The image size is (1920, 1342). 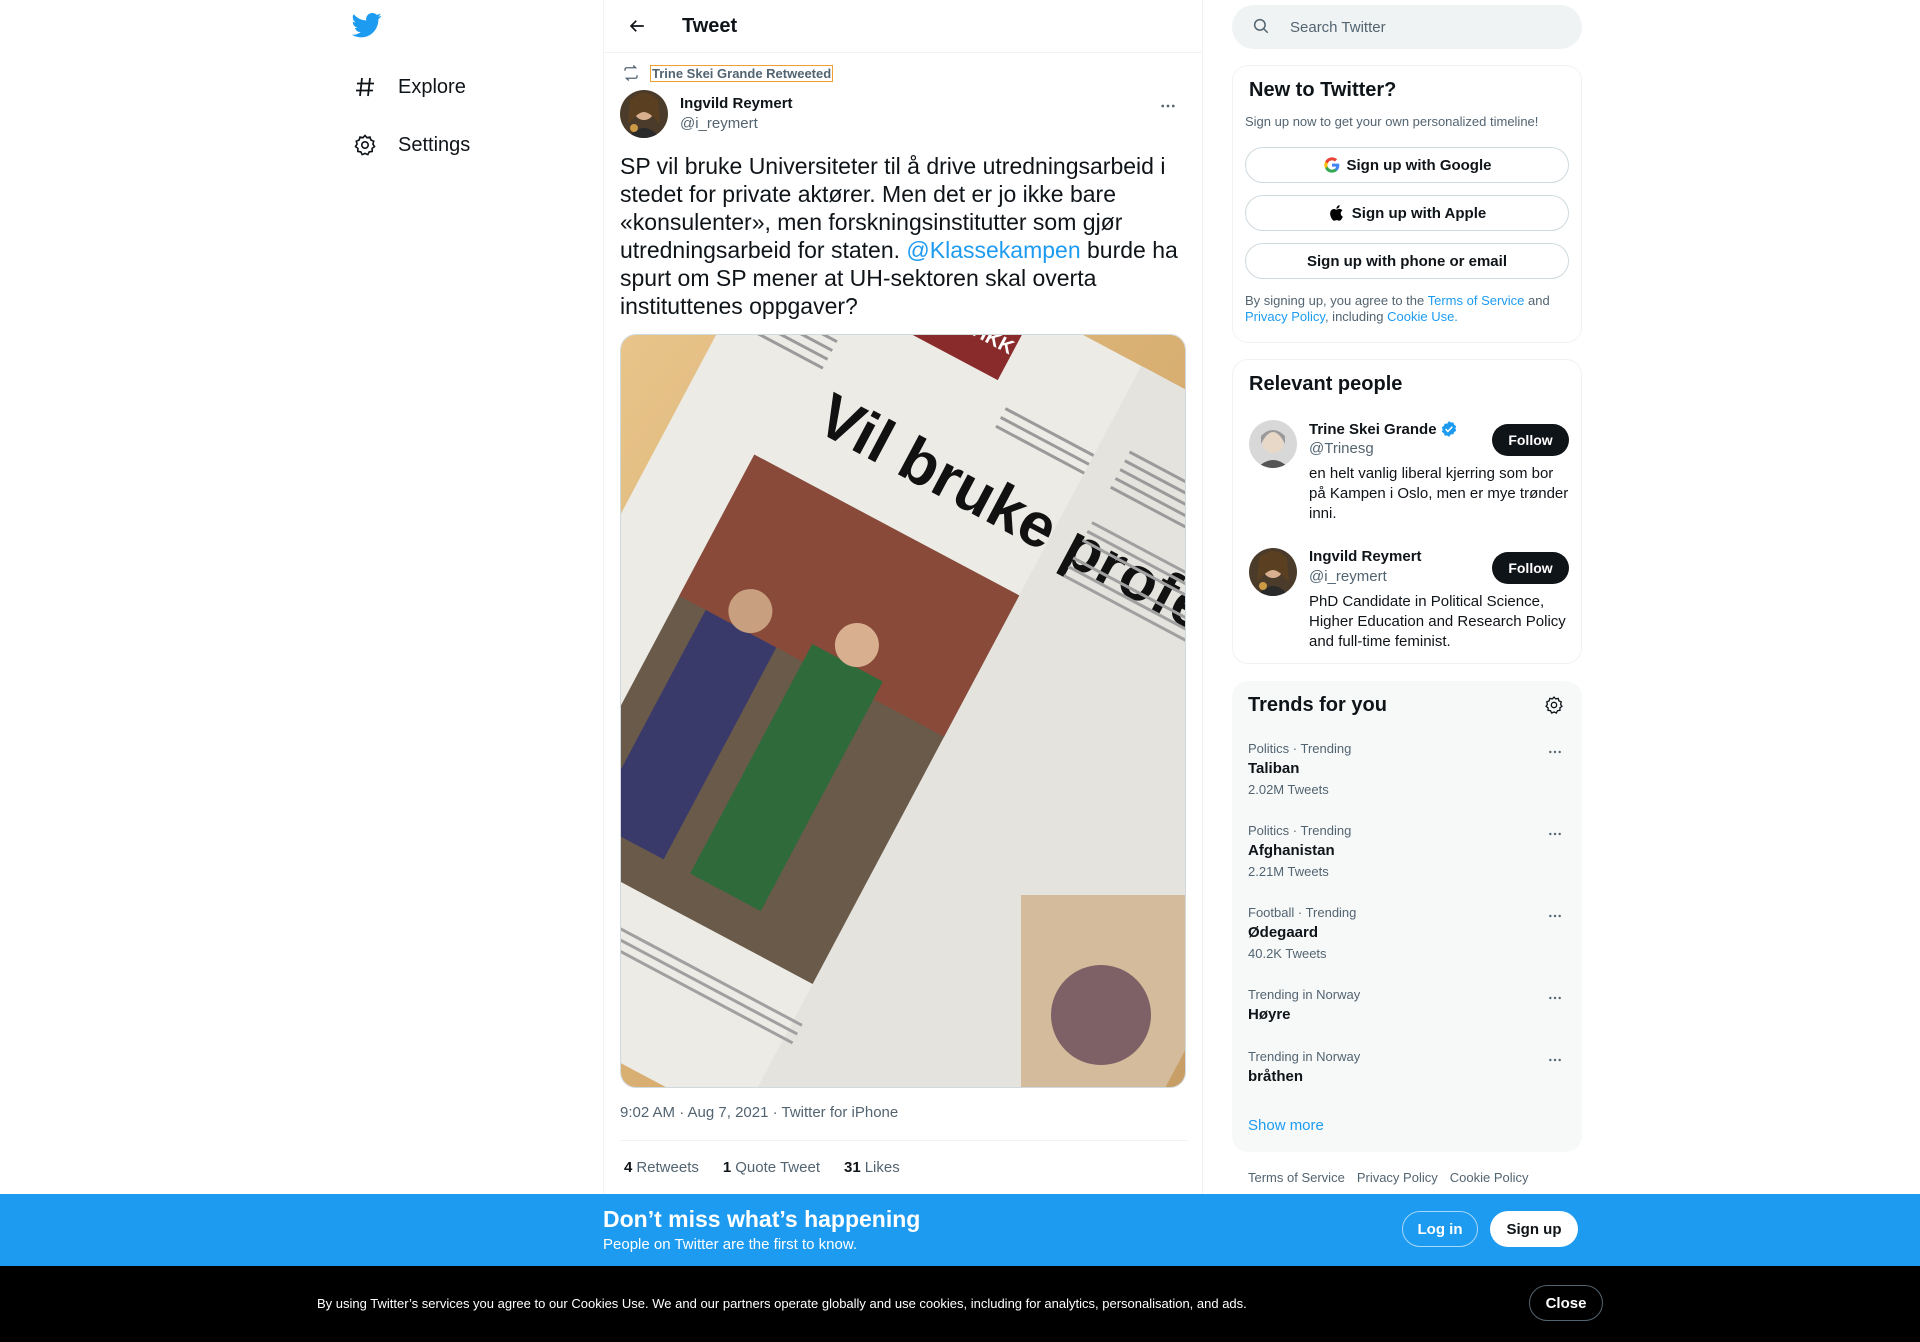 I want to click on sign-up-phone-label: Sign up with phone or email, so click(x=1406, y=261).